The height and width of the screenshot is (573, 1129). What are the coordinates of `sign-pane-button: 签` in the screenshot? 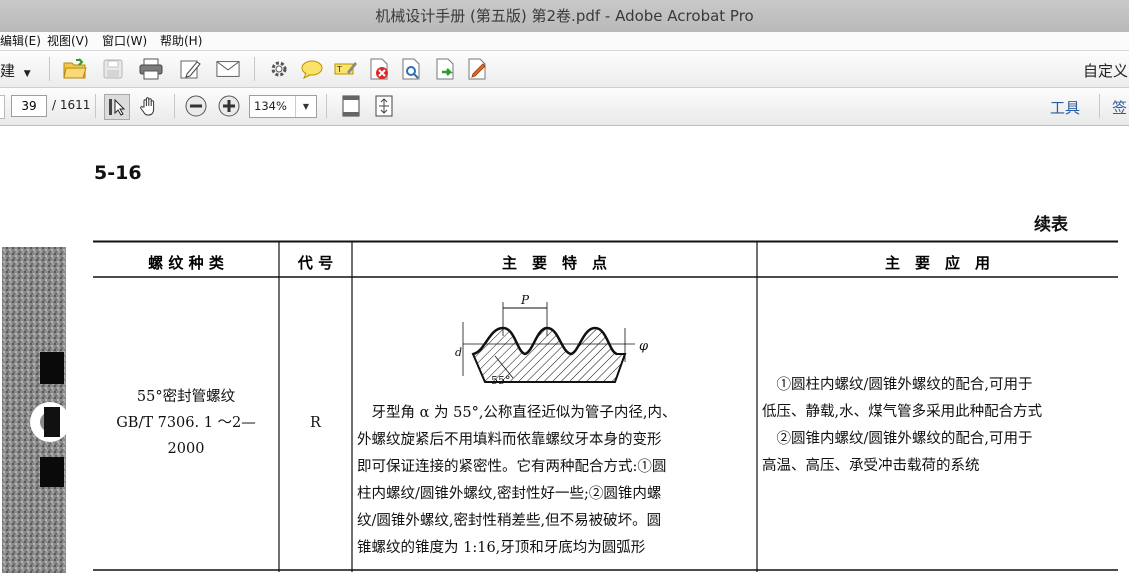 It's located at (1119, 107).